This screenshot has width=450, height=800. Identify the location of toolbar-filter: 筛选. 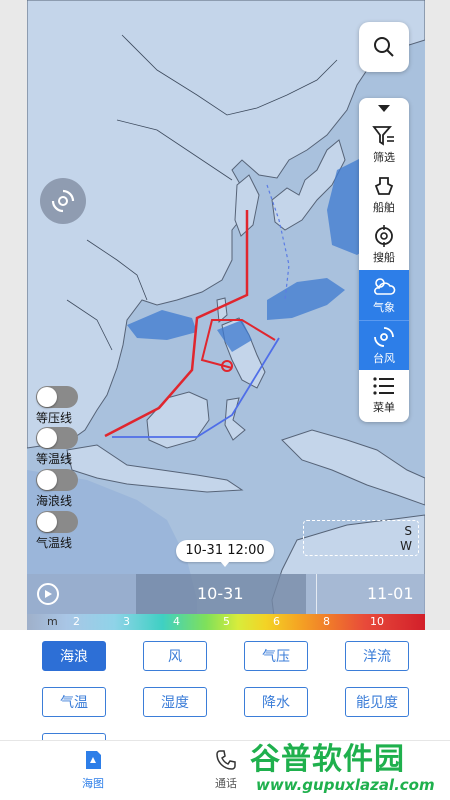
(384, 145).